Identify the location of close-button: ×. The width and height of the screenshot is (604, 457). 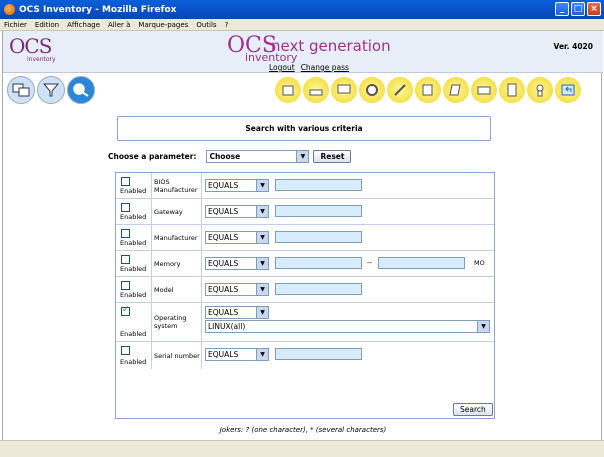
(594, 9).